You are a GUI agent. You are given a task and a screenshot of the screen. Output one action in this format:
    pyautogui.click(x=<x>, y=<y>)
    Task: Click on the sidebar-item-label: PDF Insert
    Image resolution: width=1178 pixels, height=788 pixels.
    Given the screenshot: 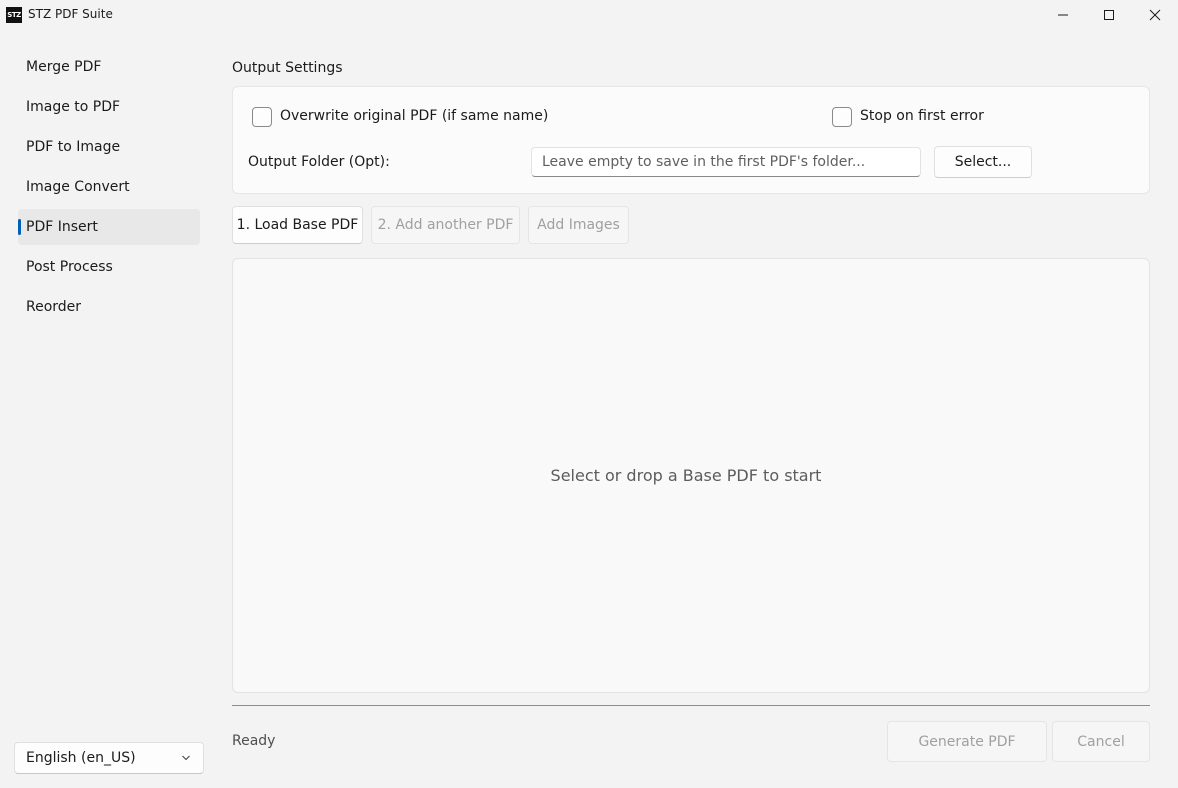 What is the action you would take?
    pyautogui.click(x=62, y=227)
    